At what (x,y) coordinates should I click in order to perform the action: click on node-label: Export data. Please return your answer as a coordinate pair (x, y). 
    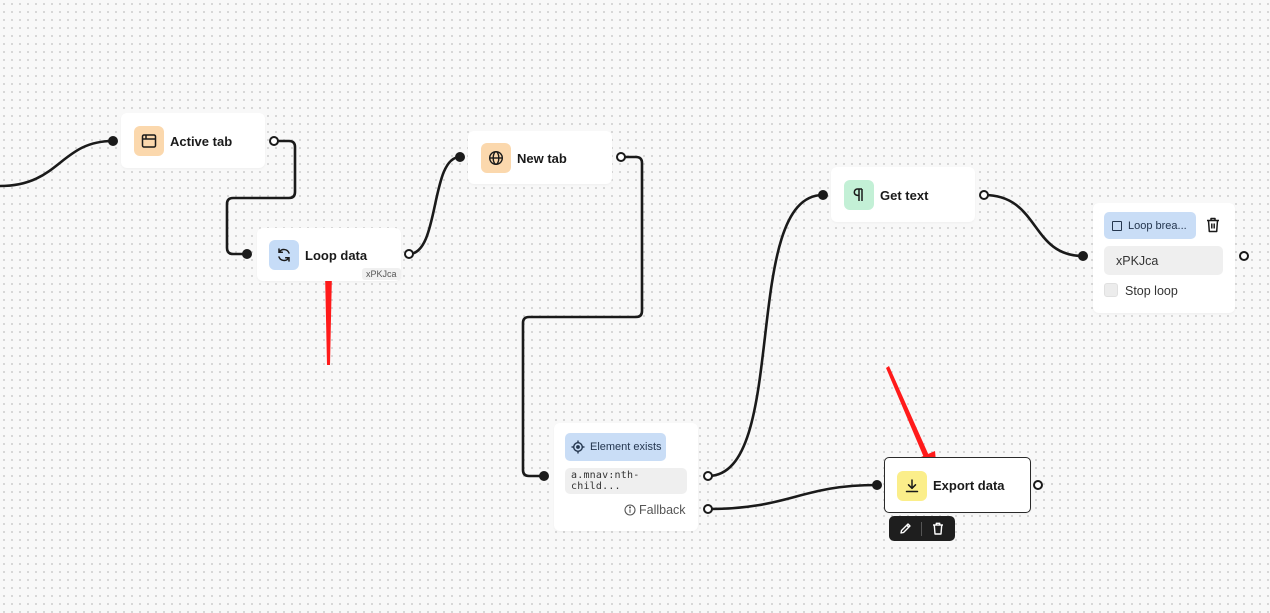
    Looking at the image, I should click on (969, 485).